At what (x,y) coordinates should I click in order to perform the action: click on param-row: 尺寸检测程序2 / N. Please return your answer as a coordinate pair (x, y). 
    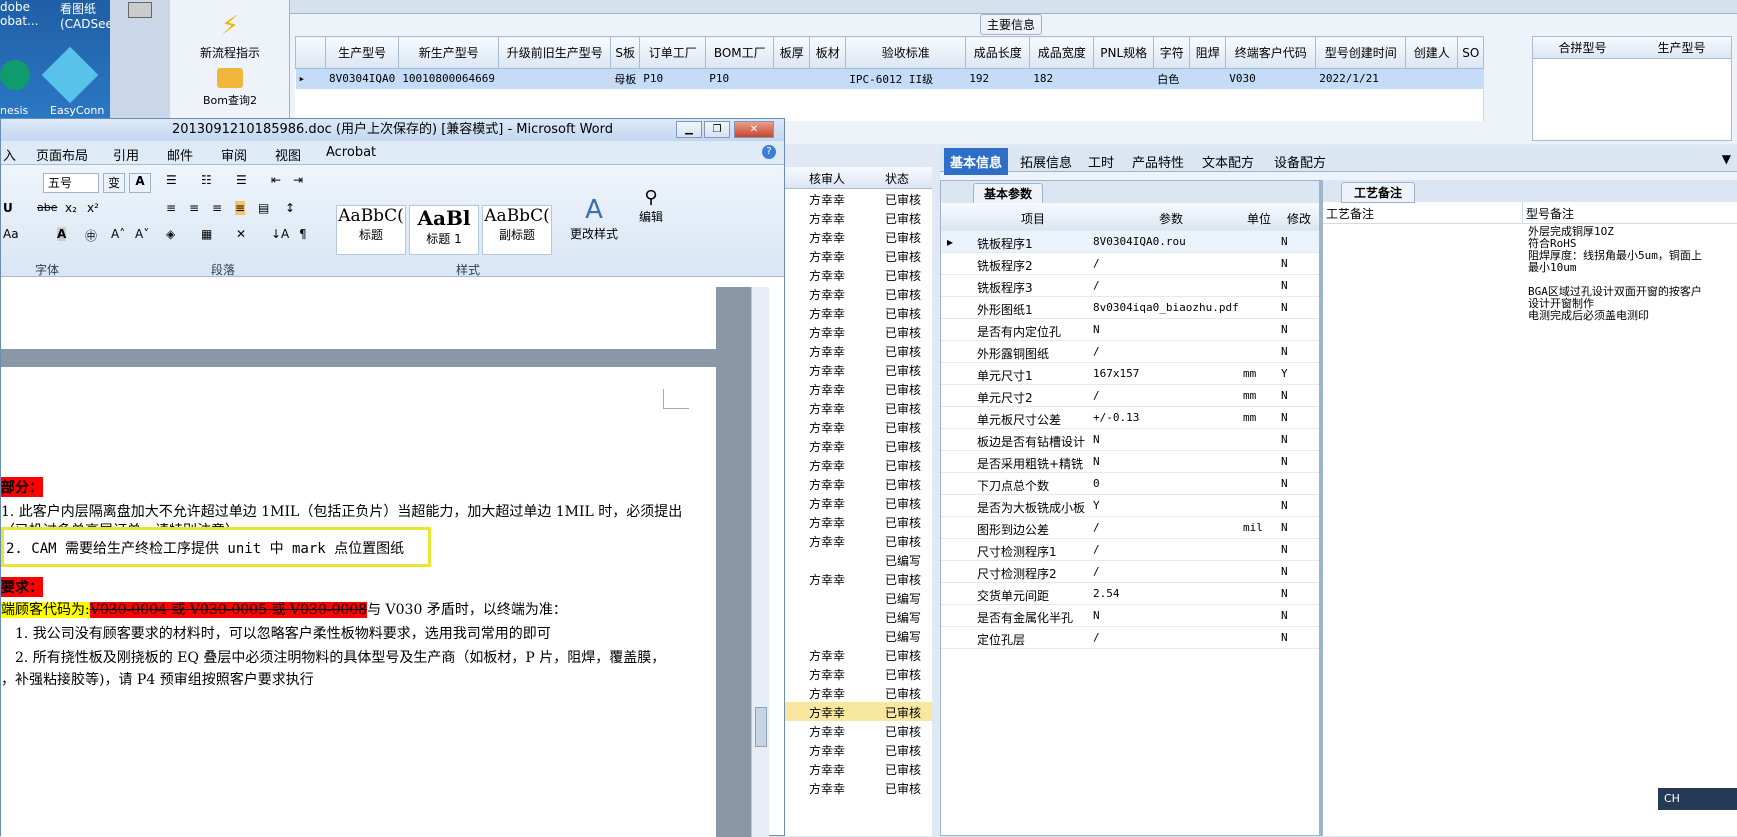
    Looking at the image, I should click on (1130, 572).